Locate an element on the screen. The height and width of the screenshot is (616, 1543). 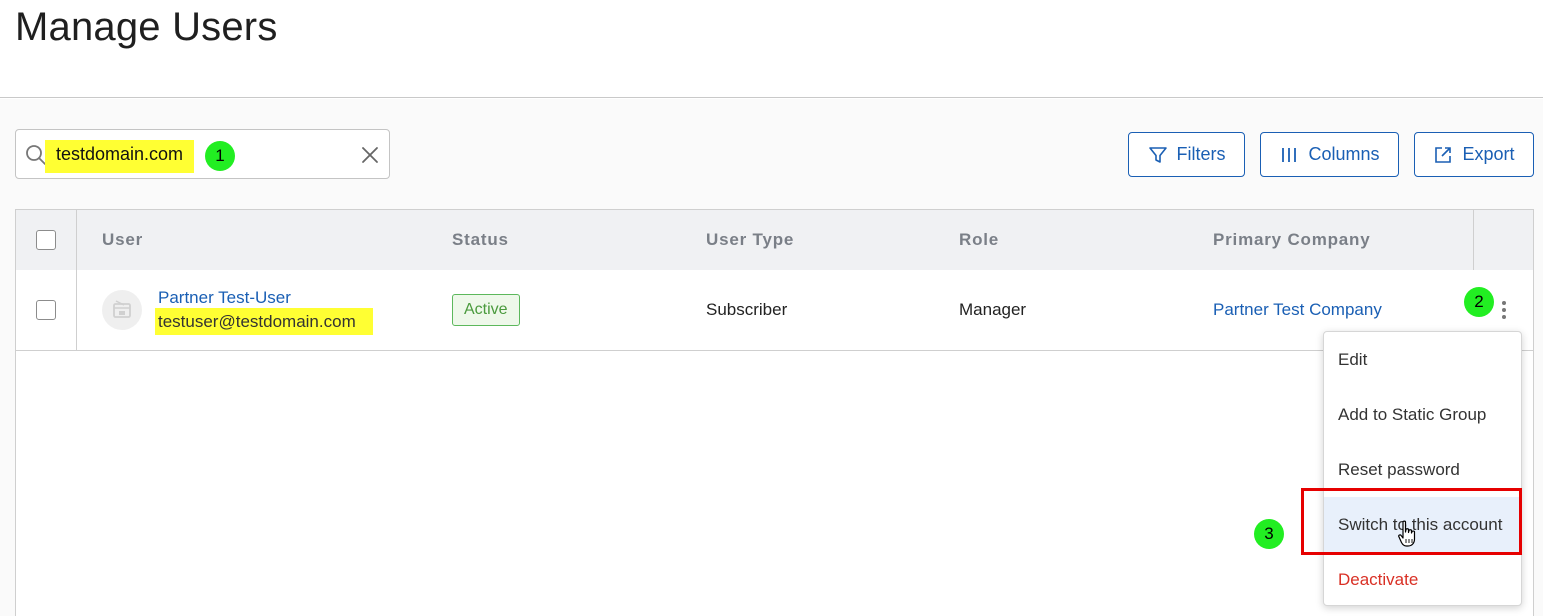
filters-label: Filters is located at coordinates (1201, 154).